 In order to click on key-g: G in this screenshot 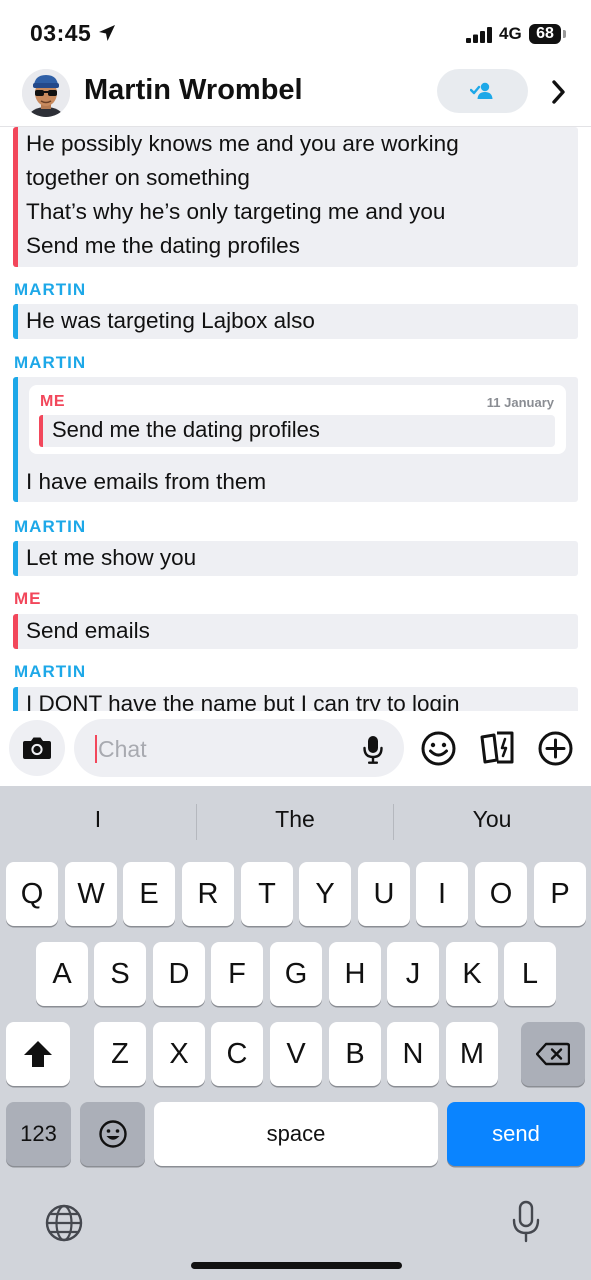, I will do `click(296, 974)`.